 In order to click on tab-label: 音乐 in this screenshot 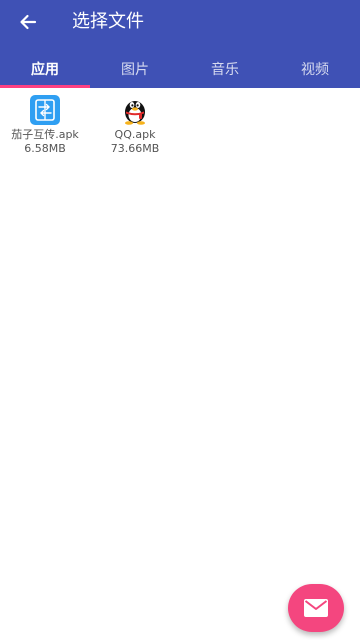, I will do `click(225, 70)`.